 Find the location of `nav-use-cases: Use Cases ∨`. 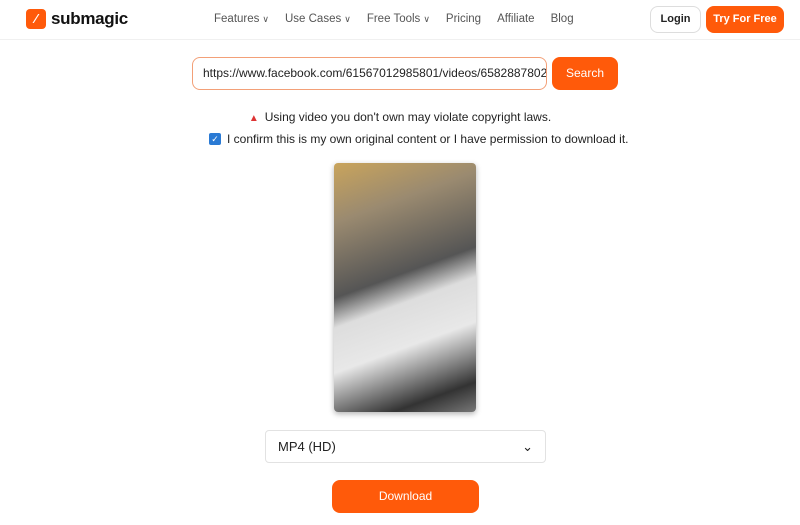

nav-use-cases: Use Cases ∨ is located at coordinates (318, 19).